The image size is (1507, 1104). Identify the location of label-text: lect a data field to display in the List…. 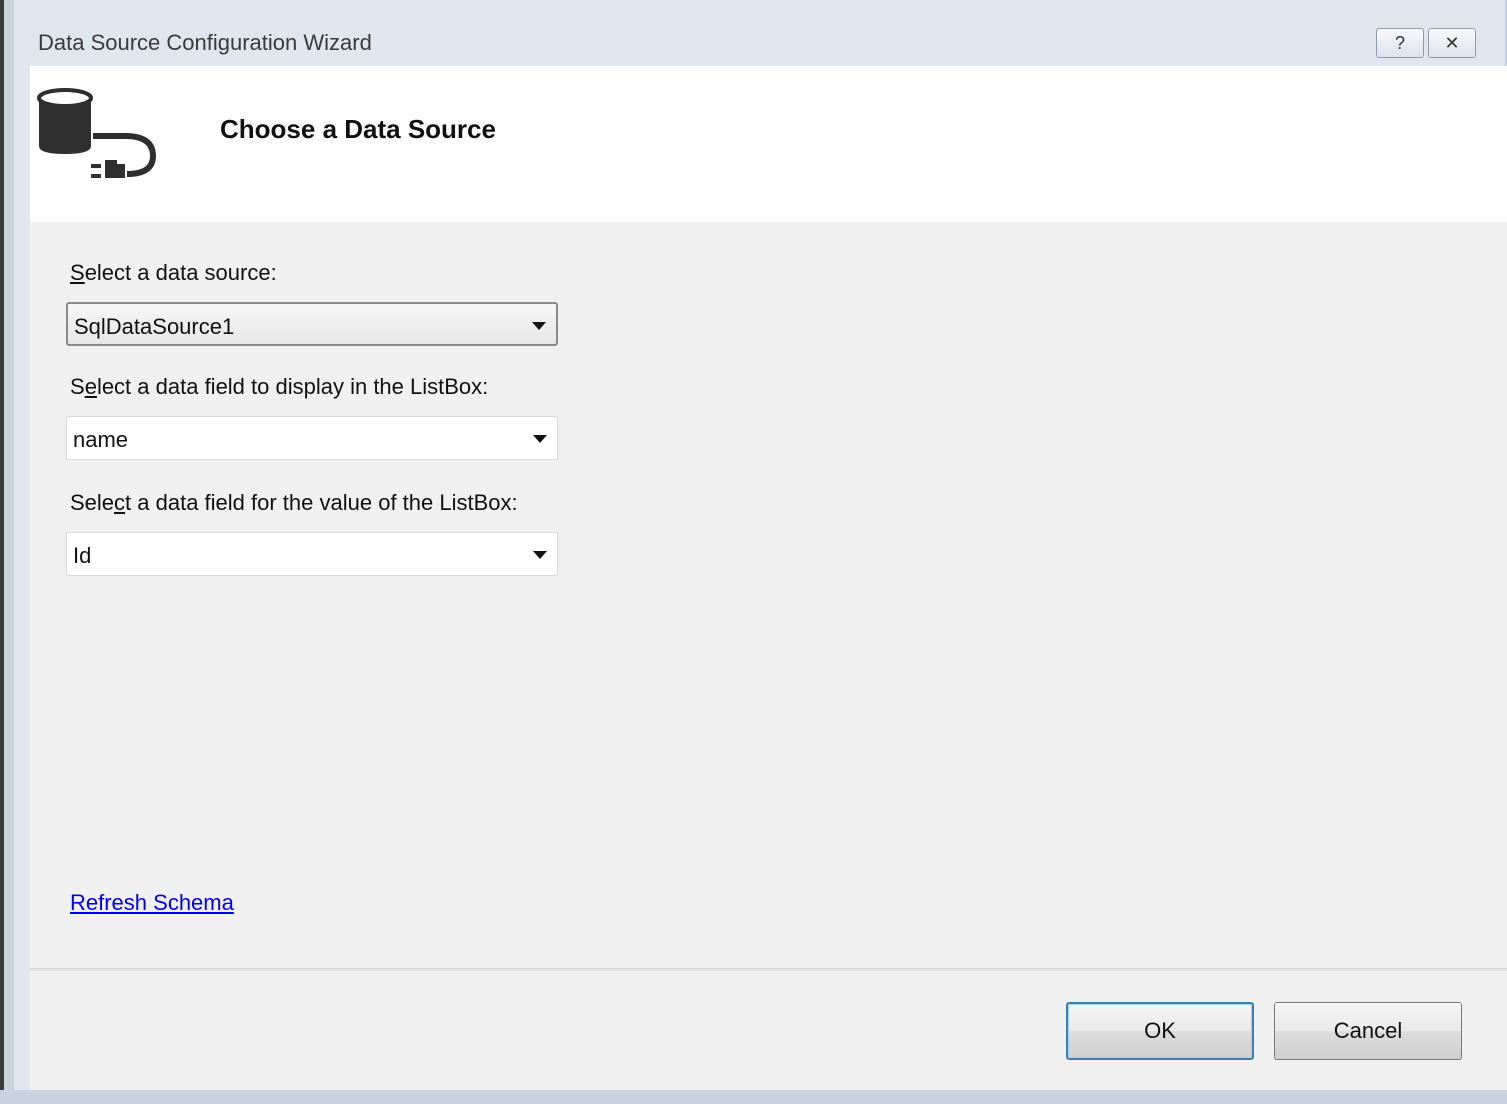
(292, 386).